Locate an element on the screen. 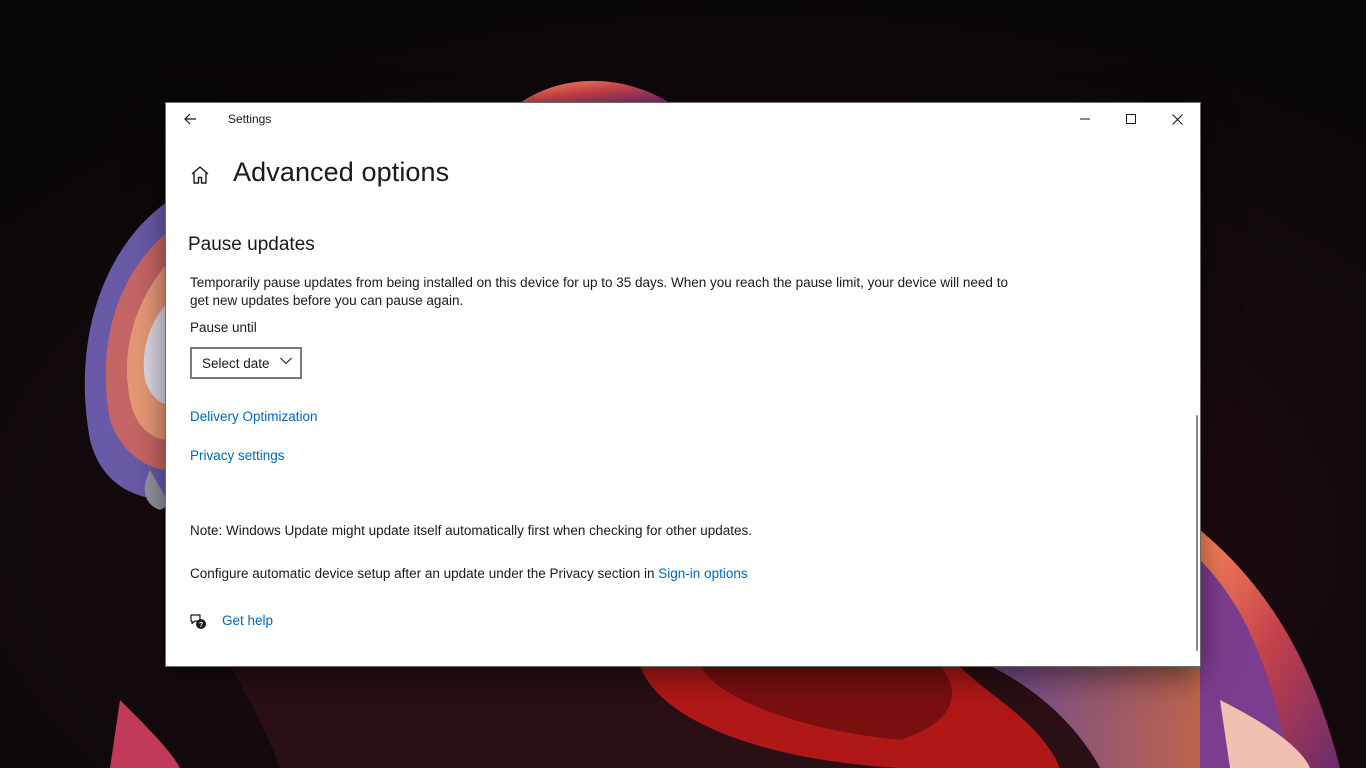  section-heading-pause-updates: Pause updates is located at coordinates (251, 244).